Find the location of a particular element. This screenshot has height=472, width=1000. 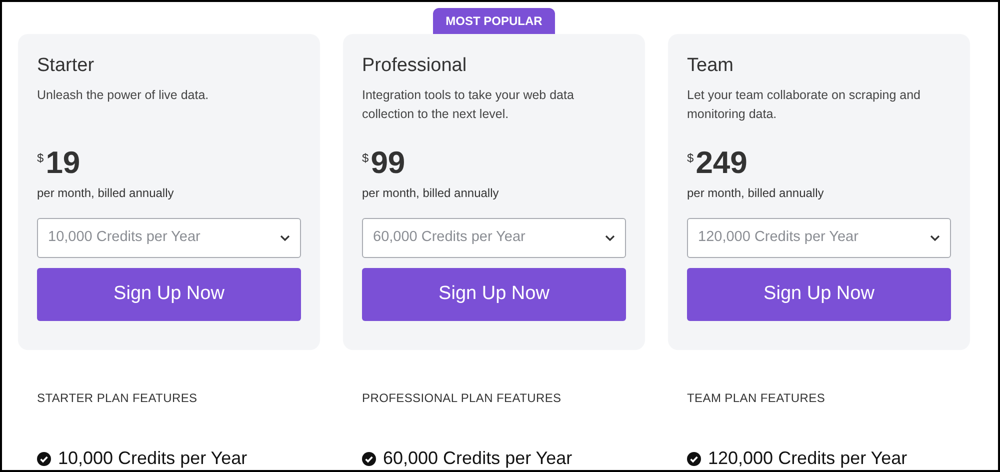

plan-description: Integration tools to take your web data collection to the next level. is located at coordinates (468, 105).